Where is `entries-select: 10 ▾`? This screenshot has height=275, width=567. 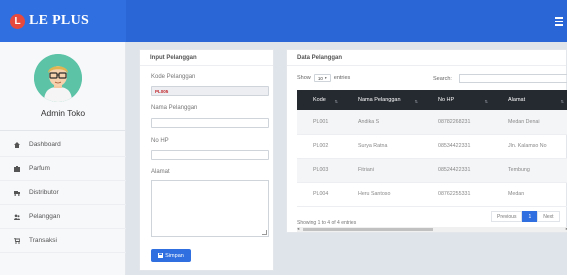
entries-select: 10 ▾ is located at coordinates (322, 78).